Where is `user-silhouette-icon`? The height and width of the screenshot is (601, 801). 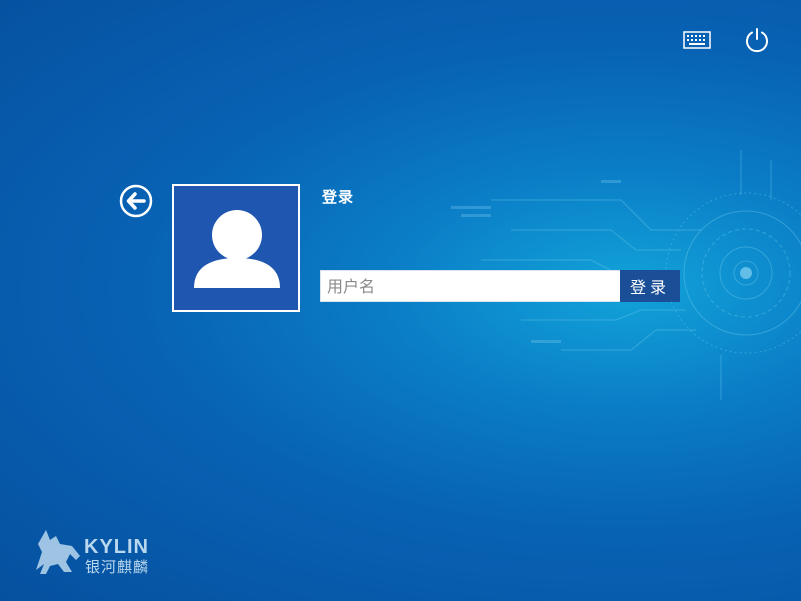 user-silhouette-icon is located at coordinates (237, 249).